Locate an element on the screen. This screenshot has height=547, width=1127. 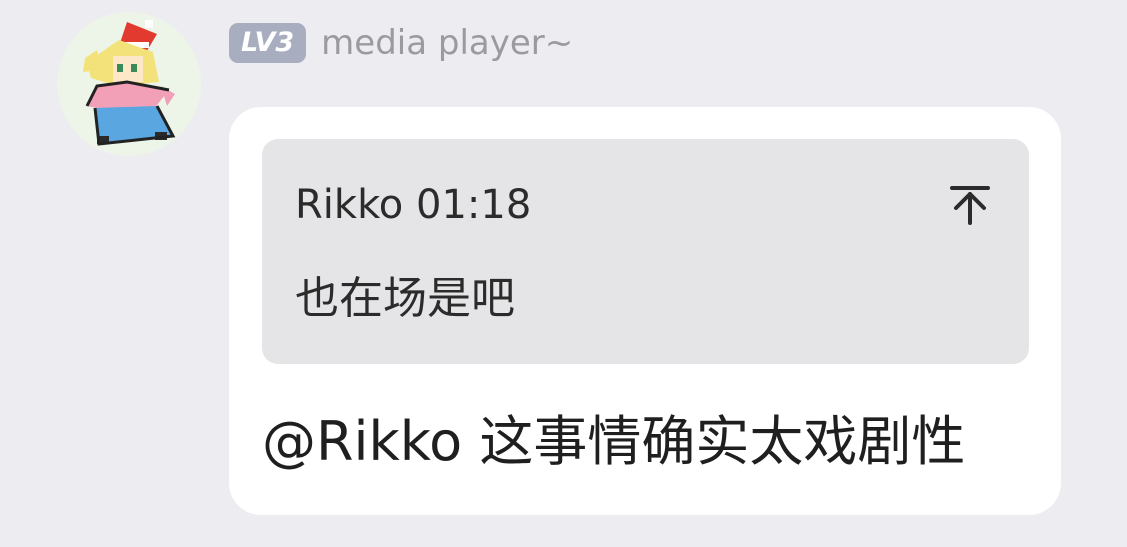
avatar is located at coordinates (129, 84).